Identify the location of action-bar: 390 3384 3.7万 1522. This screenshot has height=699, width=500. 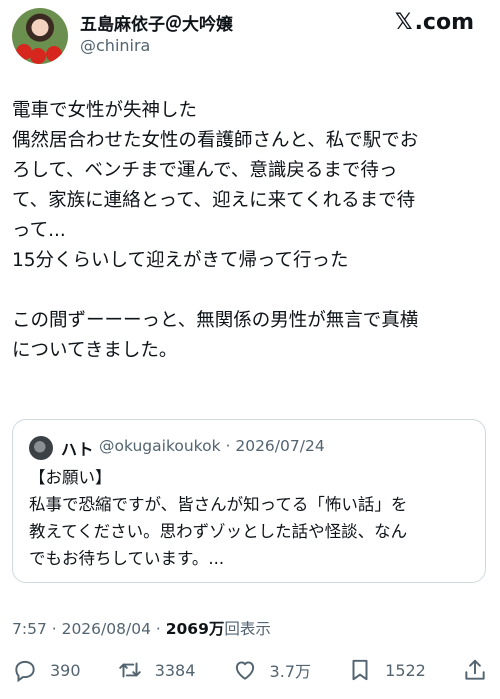
(250, 670).